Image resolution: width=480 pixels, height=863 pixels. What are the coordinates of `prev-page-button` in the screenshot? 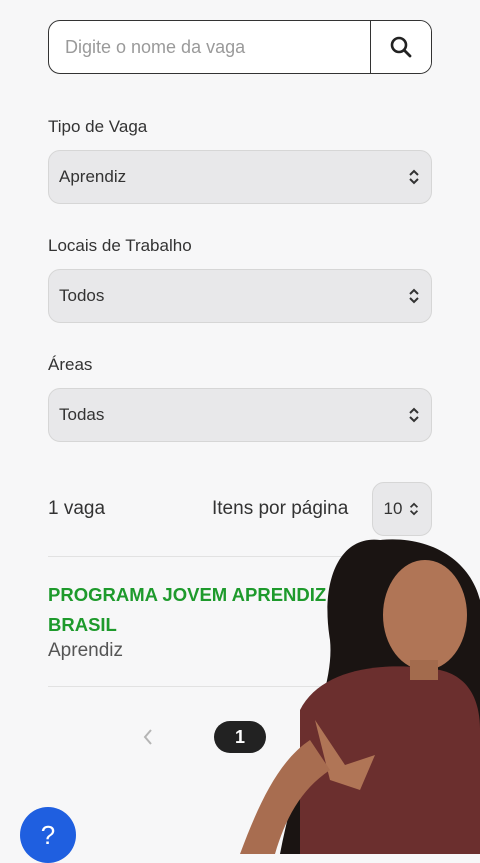 It's located at (148, 739).